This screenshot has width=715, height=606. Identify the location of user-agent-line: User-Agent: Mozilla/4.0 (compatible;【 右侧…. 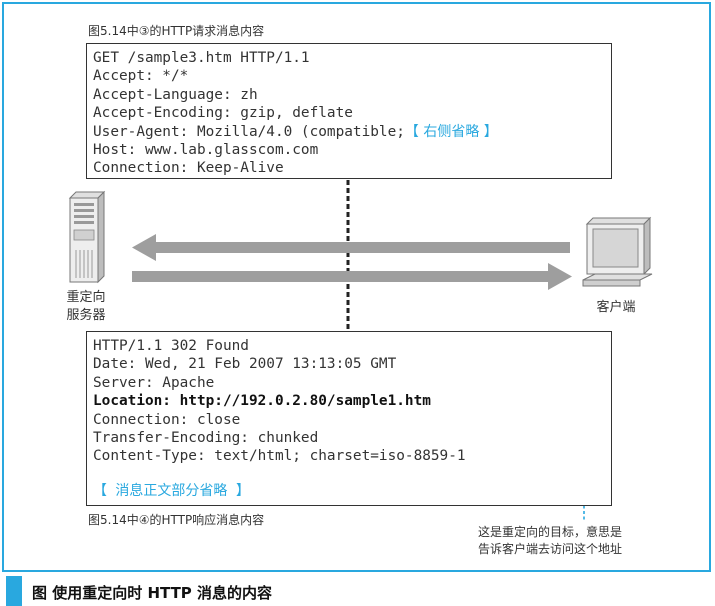
(352, 132).